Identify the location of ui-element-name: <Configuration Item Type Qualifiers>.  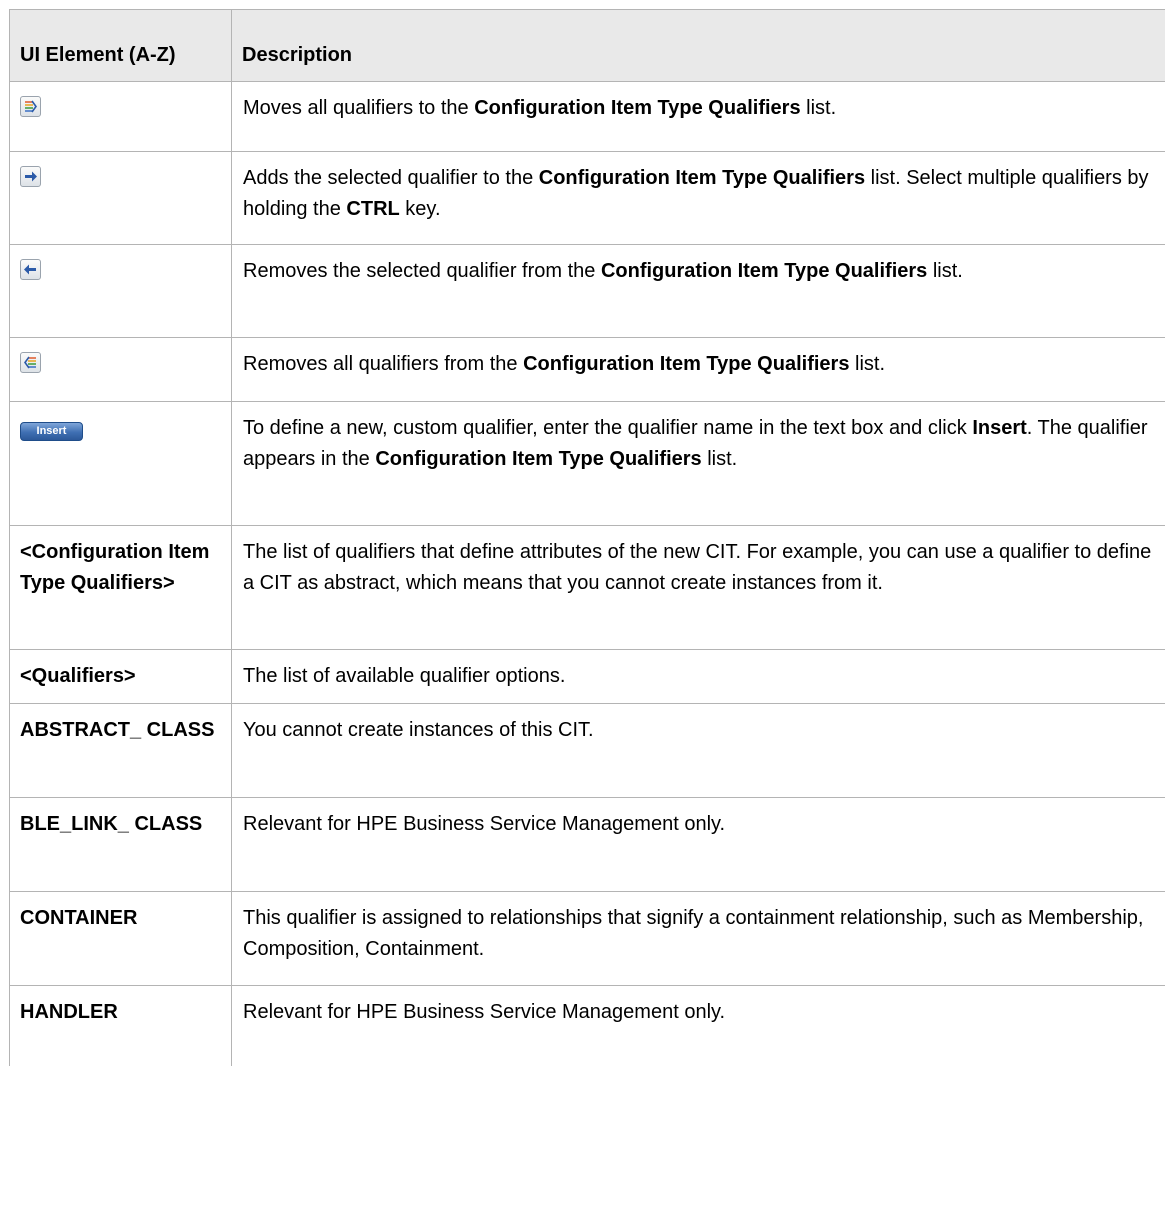
(120, 587).